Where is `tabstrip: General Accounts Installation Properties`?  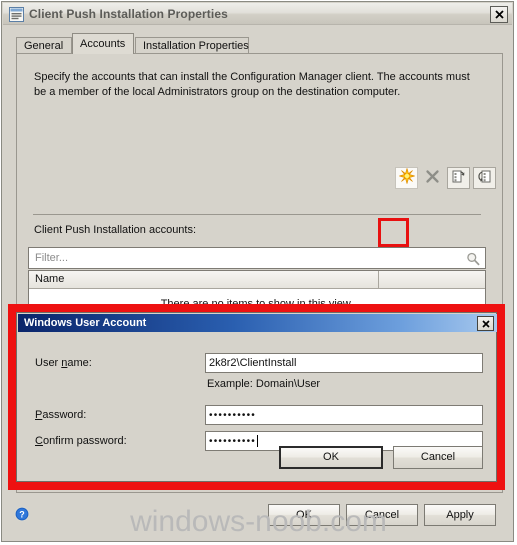 tabstrip: General Accounts Installation Properties is located at coordinates (259, 43).